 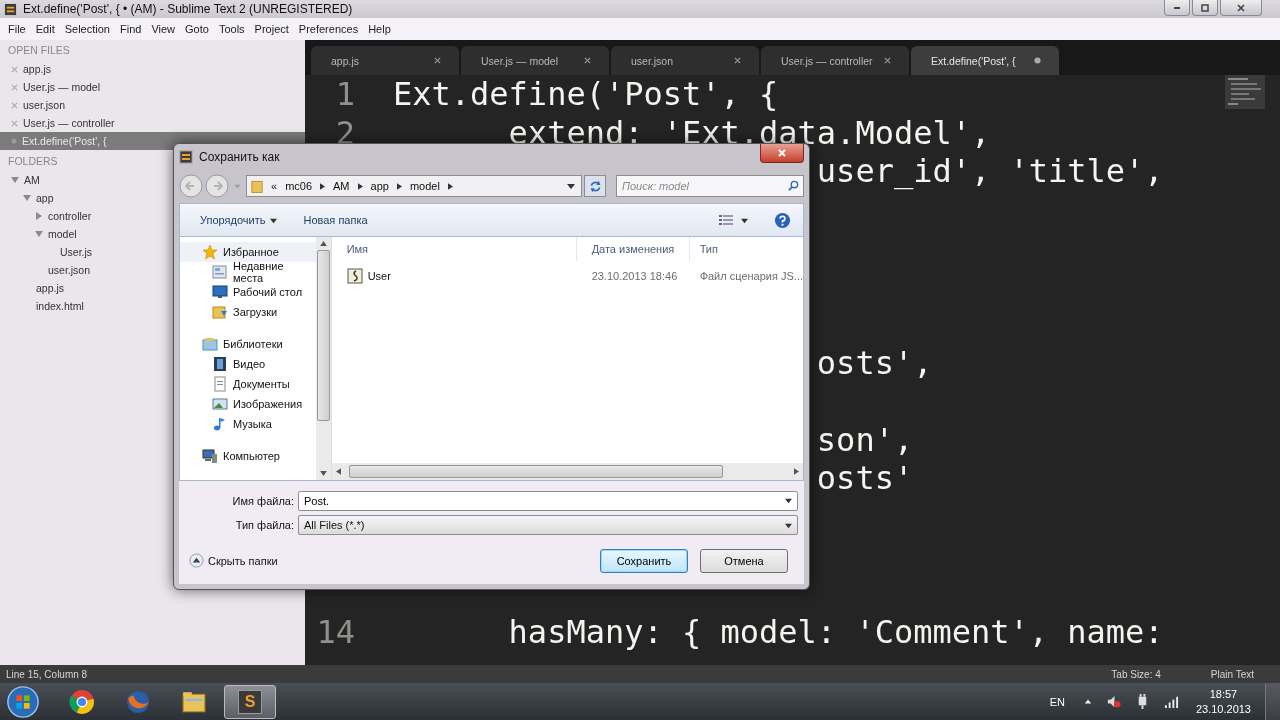 What do you see at coordinates (548, 525) in the screenshot?
I see `file-type-dropdown: All Files (*.*)` at bounding box center [548, 525].